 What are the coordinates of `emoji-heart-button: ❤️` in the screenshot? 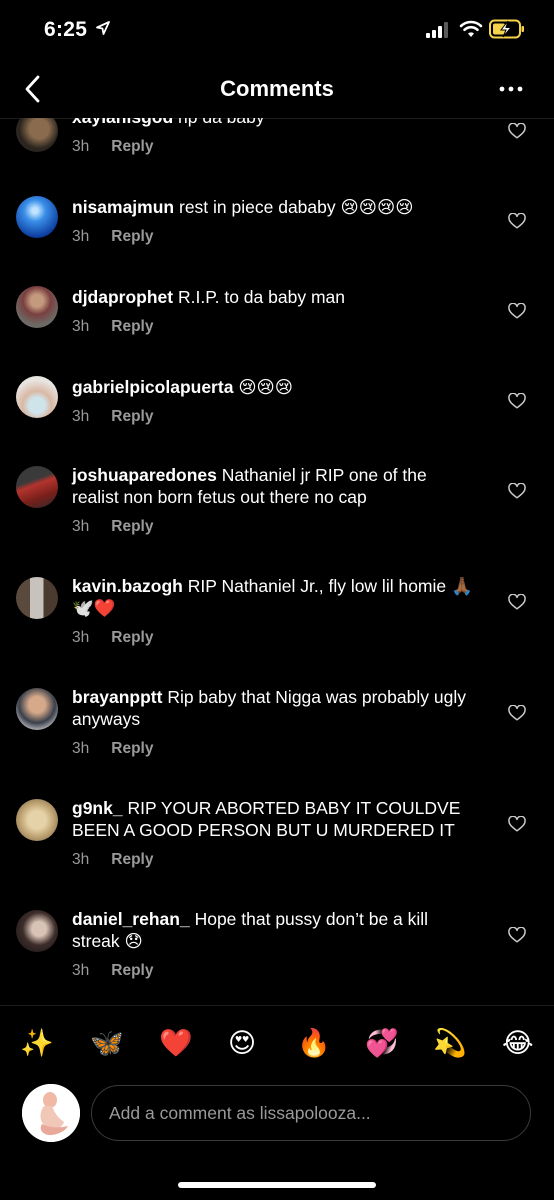 It's located at (176, 1043).